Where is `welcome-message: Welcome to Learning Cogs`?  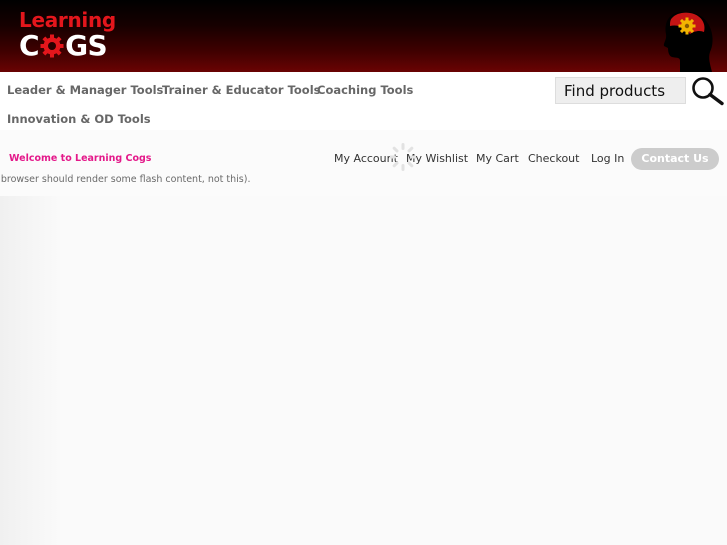
welcome-message: Welcome to Learning Cogs is located at coordinates (80, 158).